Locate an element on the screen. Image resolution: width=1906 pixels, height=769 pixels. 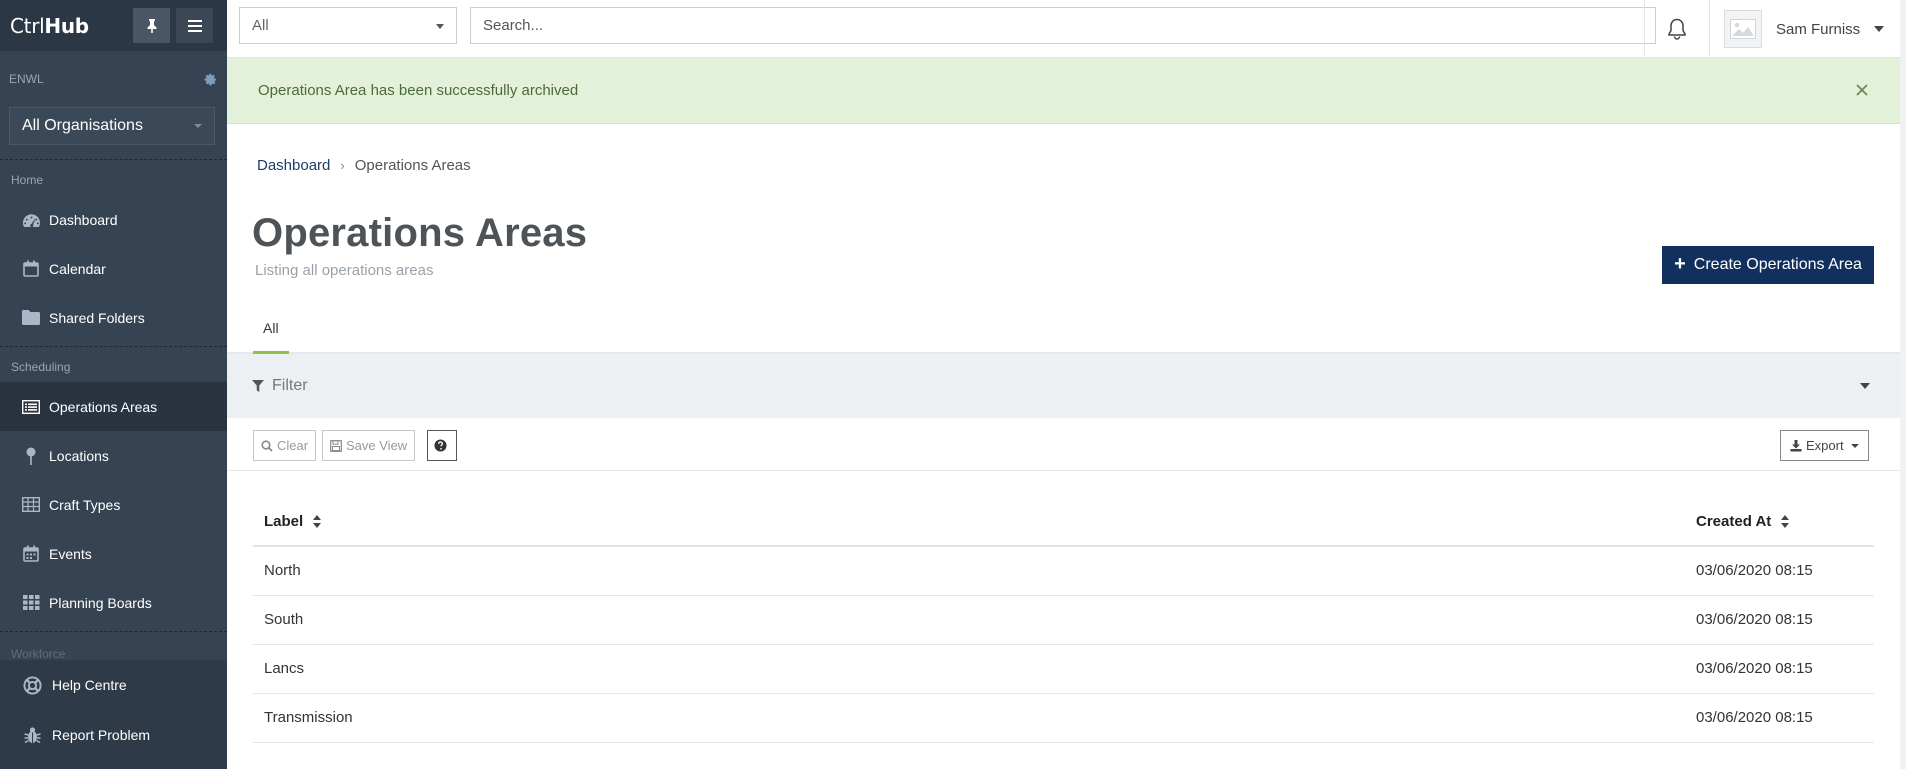
grid-icon is located at coordinates (30, 602).